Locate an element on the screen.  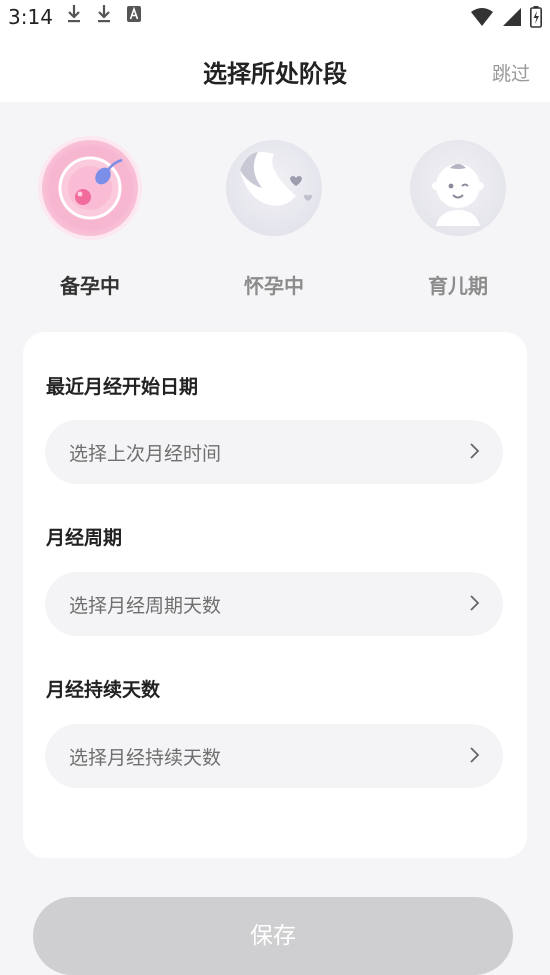
period-duration-label: 月经持续天数 is located at coordinates (103, 690).